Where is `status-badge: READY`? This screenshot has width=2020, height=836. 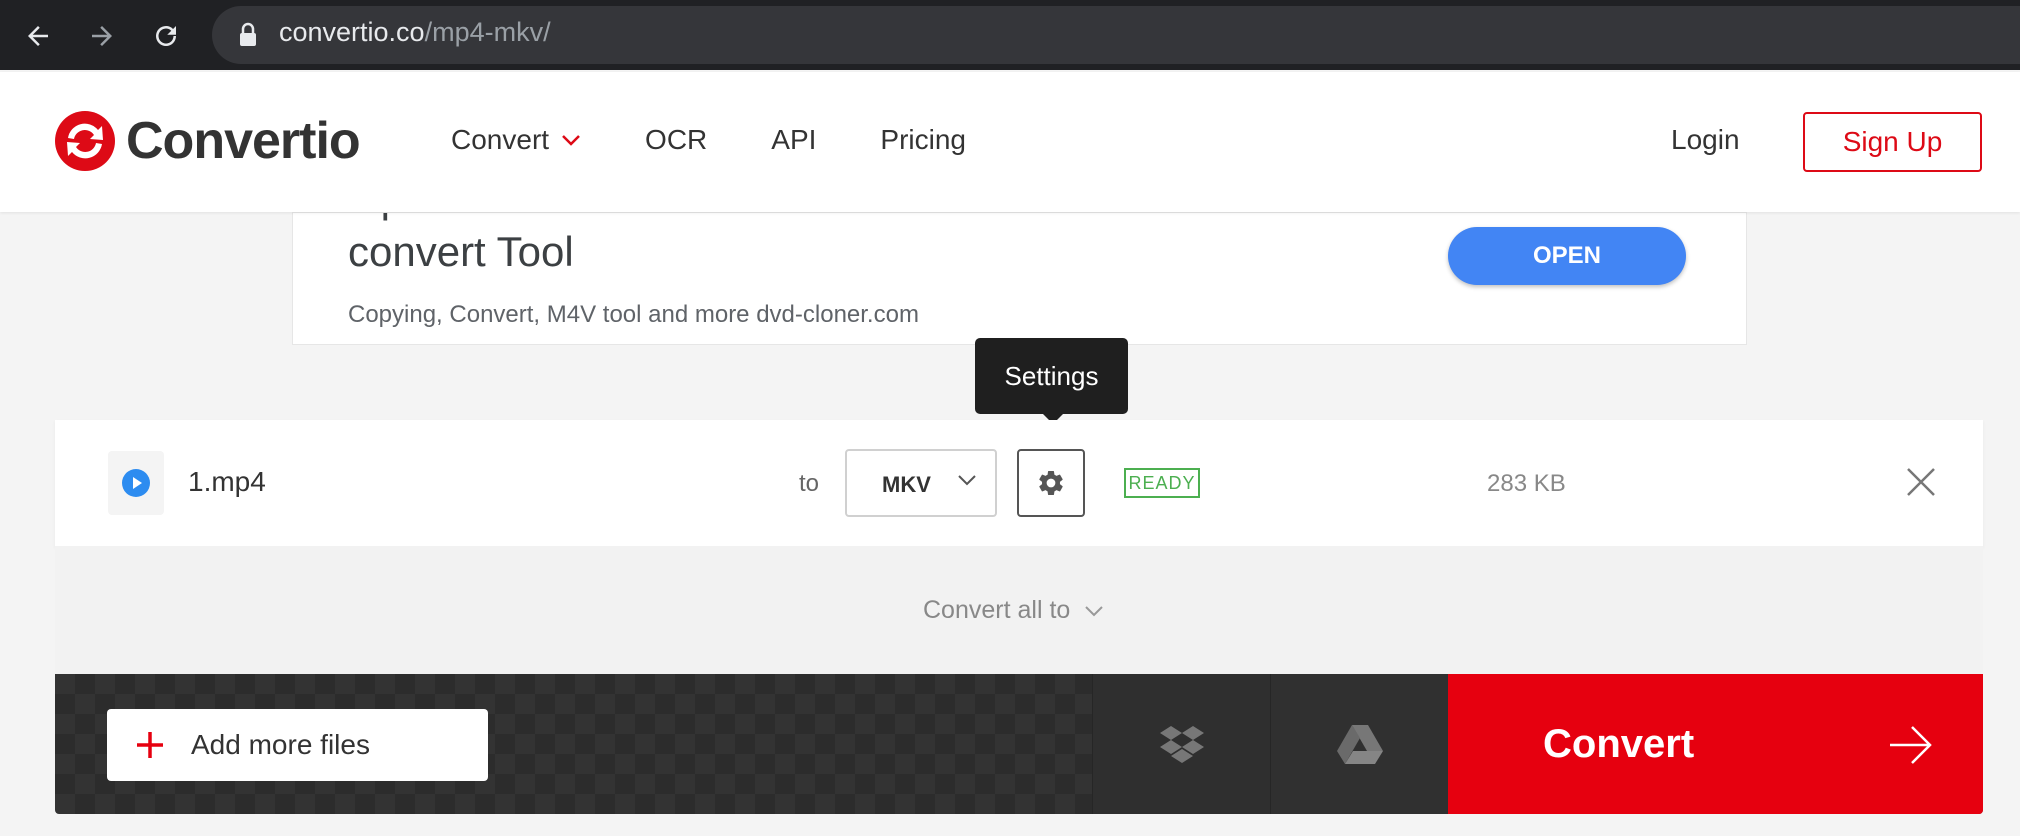 status-badge: READY is located at coordinates (1162, 483).